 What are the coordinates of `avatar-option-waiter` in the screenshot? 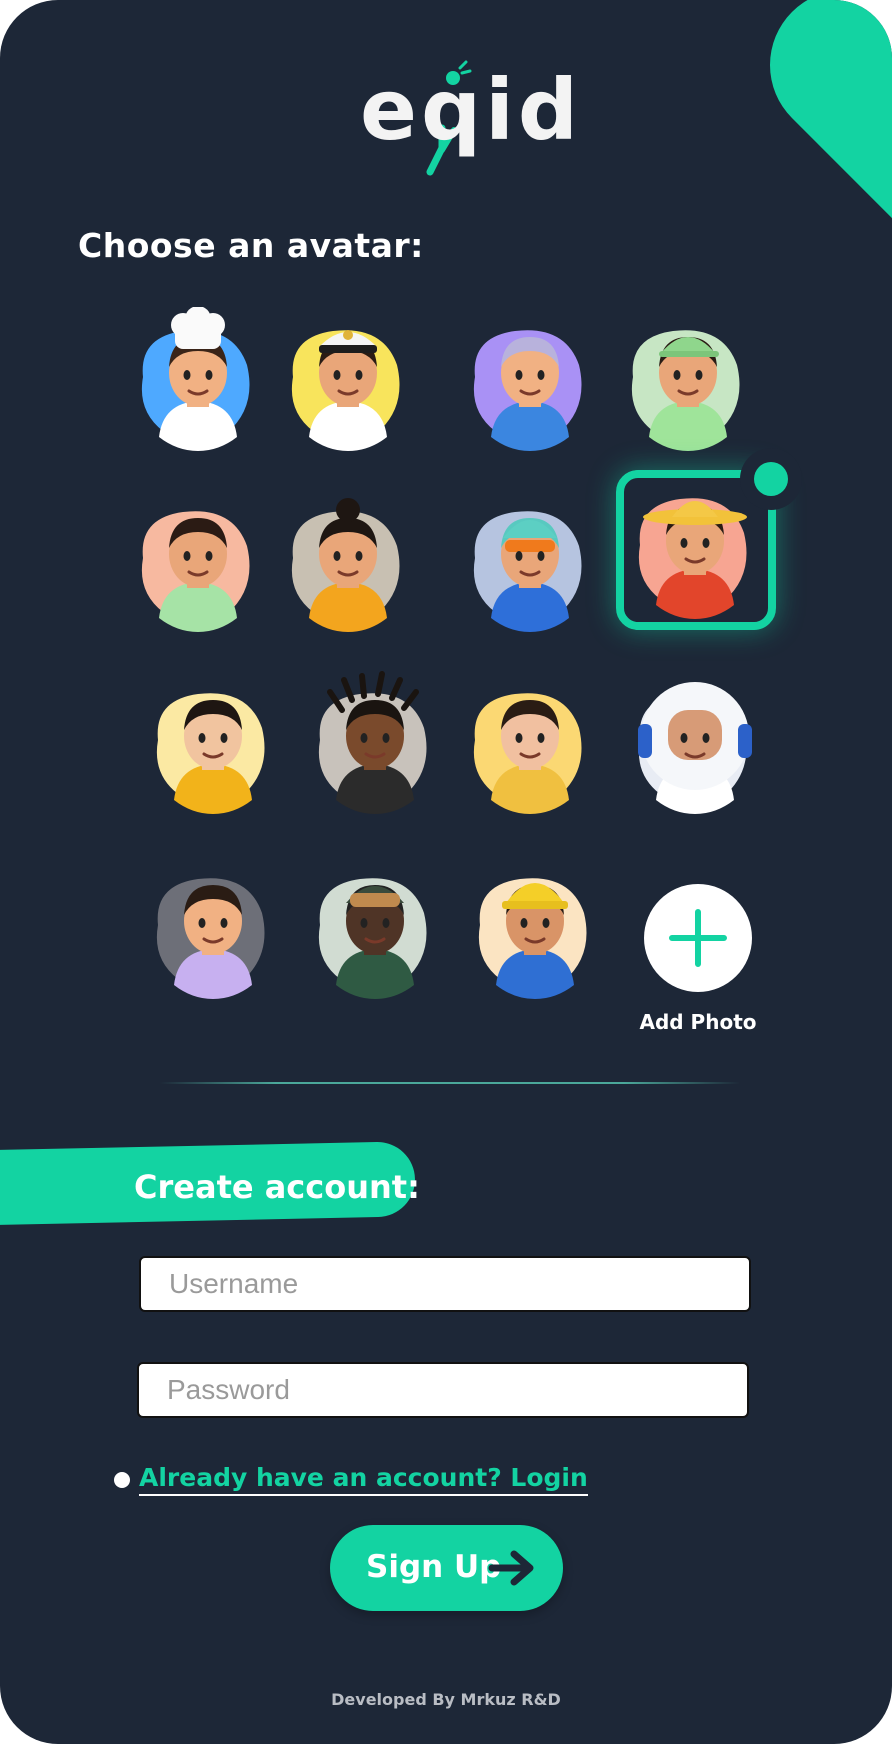 It's located at (213, 930).